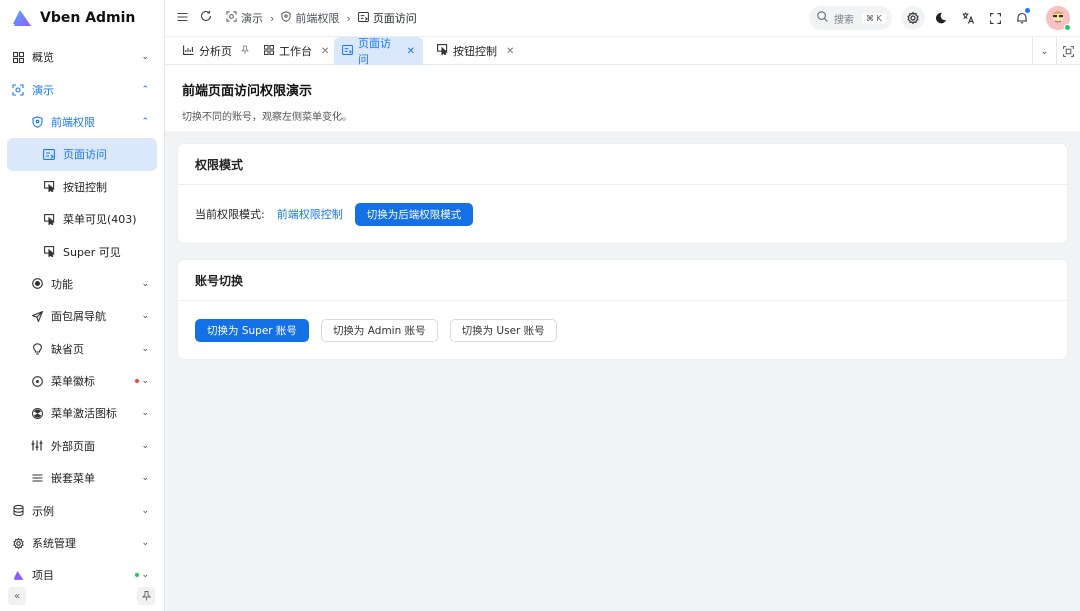  I want to click on tab-bar: 分析页 工作台 ✕ 页面访问 ✕ 按钮控制 ✕ ⌄, so click(622, 51).